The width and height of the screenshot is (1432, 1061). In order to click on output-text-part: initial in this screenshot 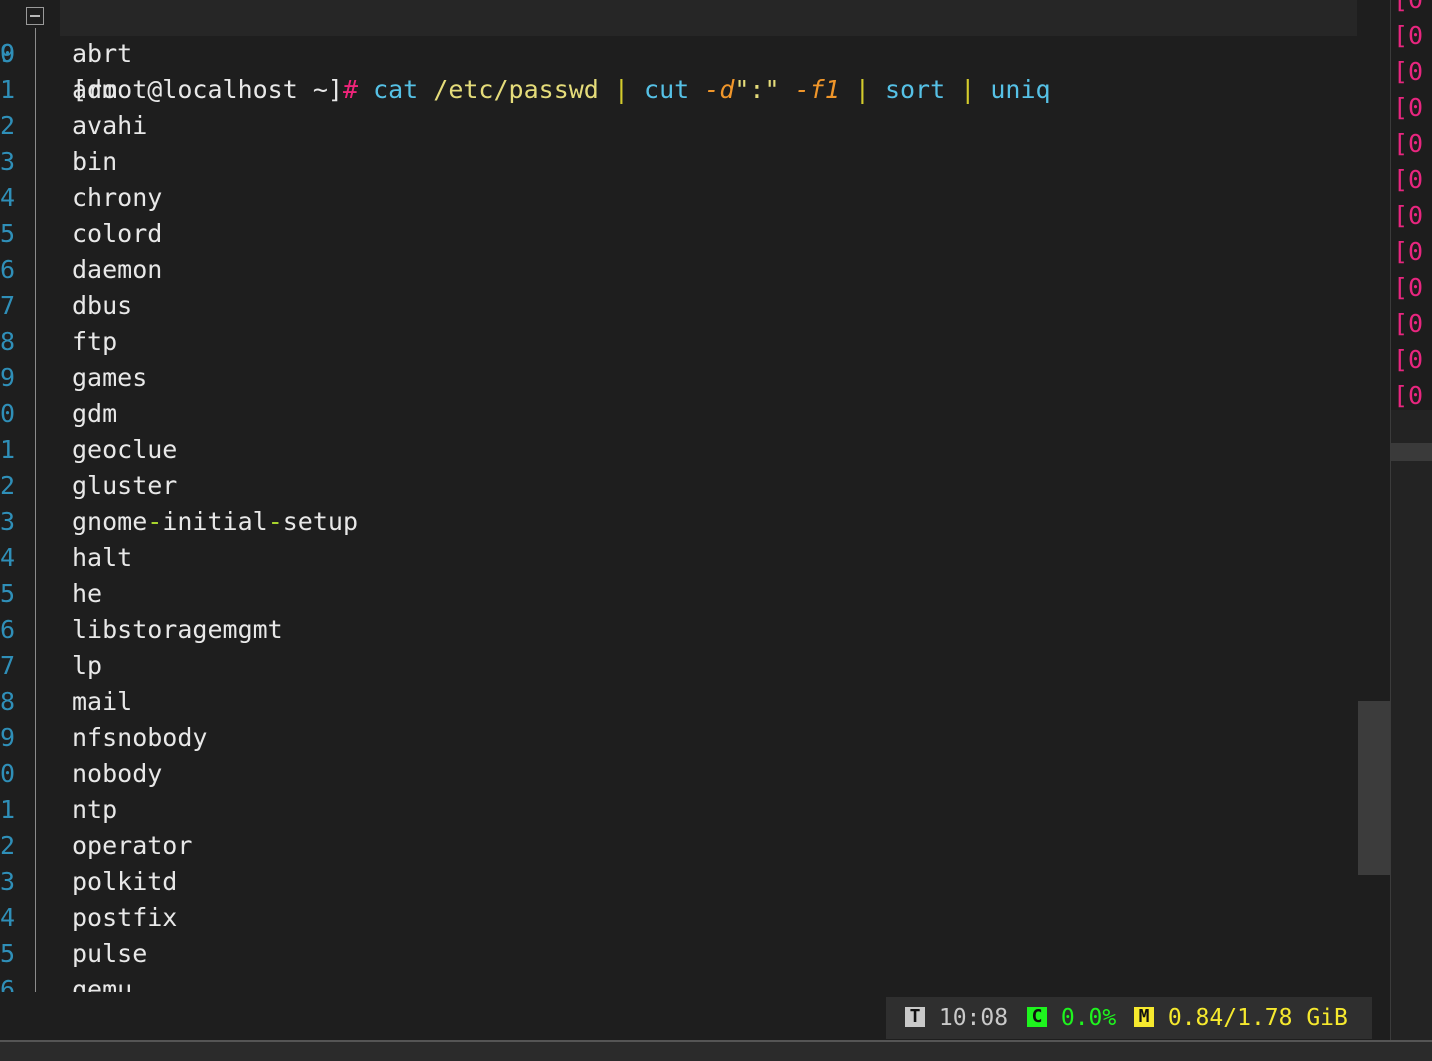, I will do `click(215, 521)`.